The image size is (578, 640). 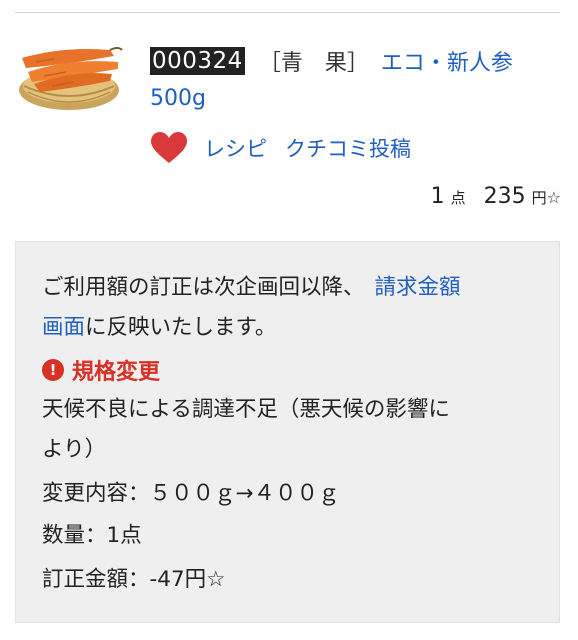 I want to click on notice-line-2: 画面に反映いたします。, so click(x=159, y=328).